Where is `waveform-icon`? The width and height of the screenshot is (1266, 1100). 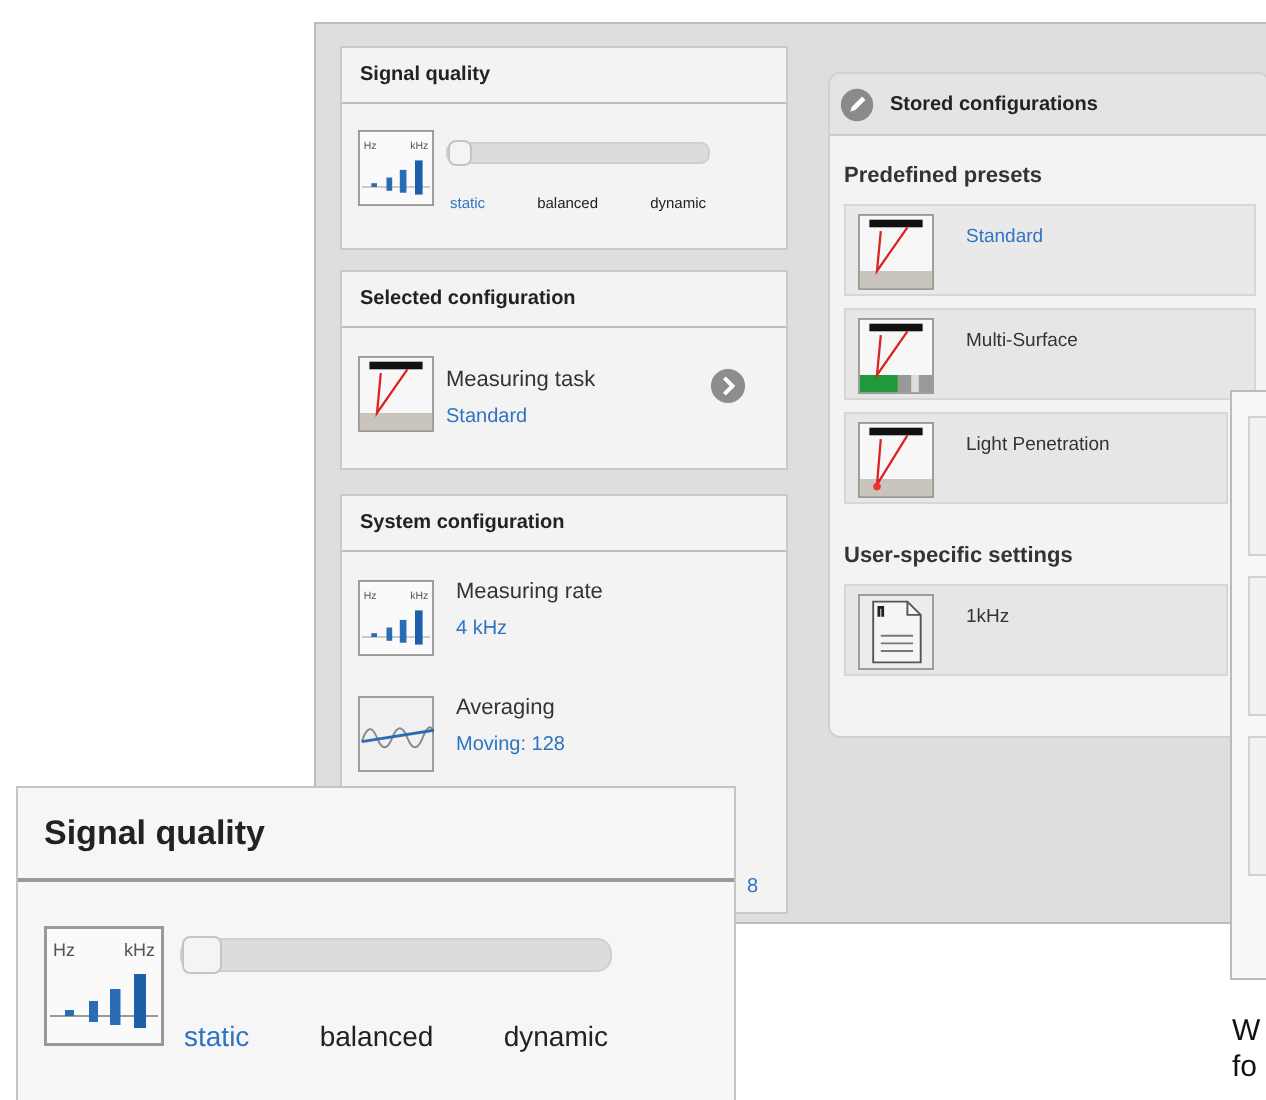 waveform-icon is located at coordinates (396, 734).